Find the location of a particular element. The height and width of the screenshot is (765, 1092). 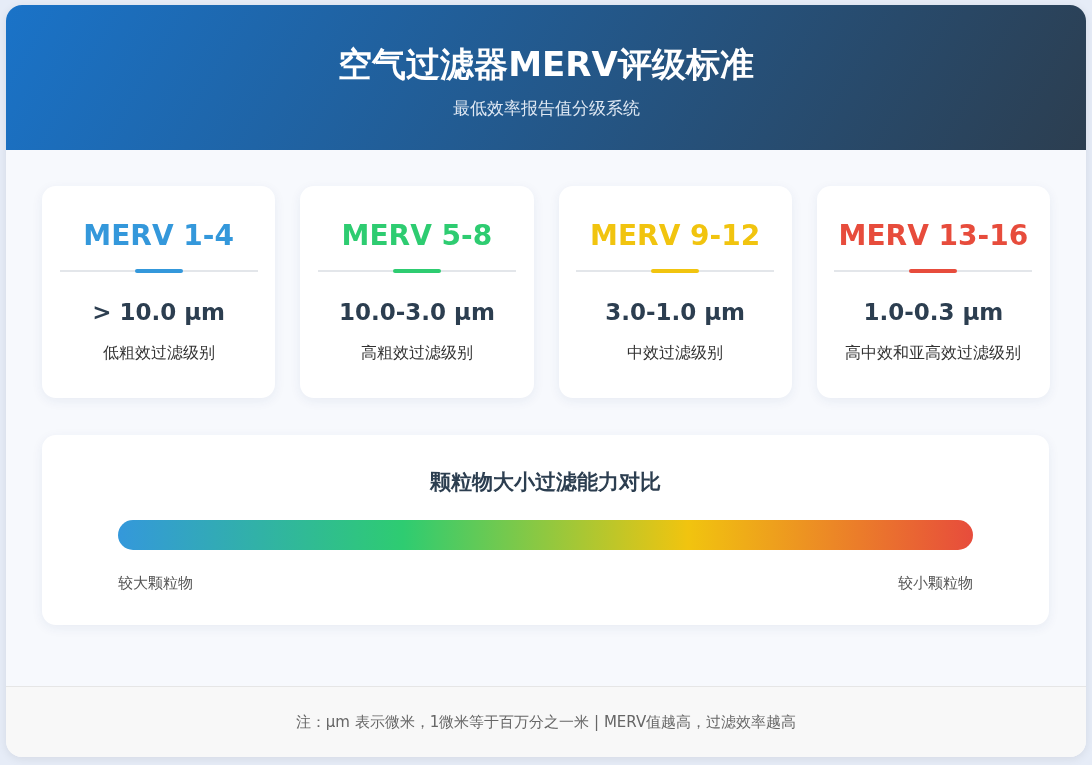

rating-name: MERV 13-16 is located at coordinates (933, 236).